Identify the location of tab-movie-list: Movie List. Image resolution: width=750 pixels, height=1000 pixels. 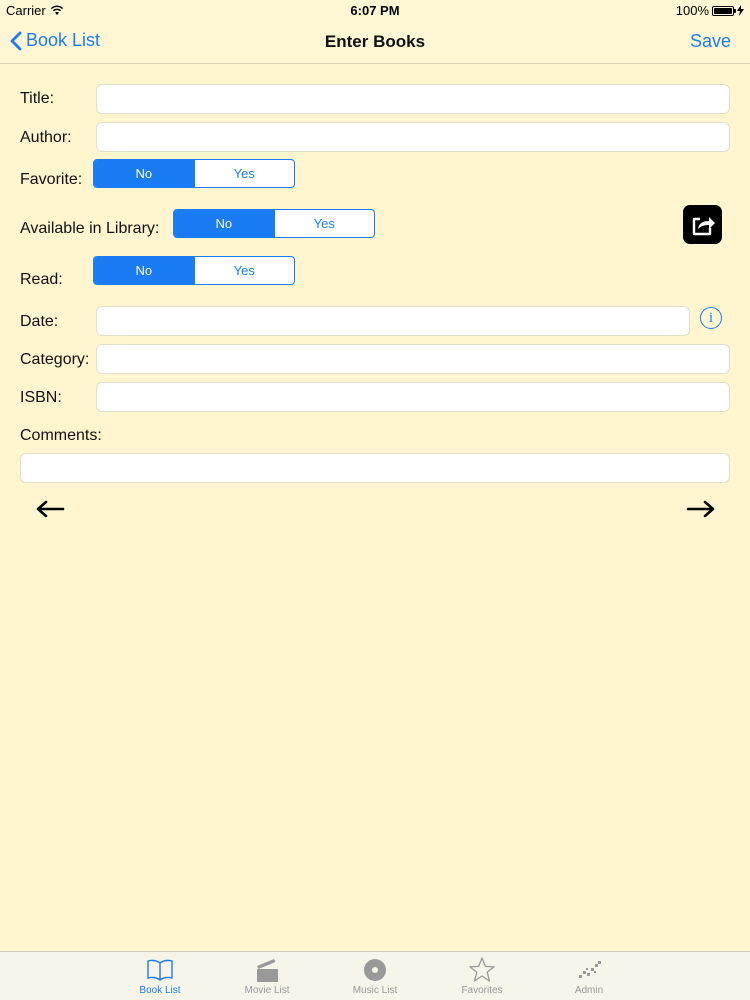
(267, 976).